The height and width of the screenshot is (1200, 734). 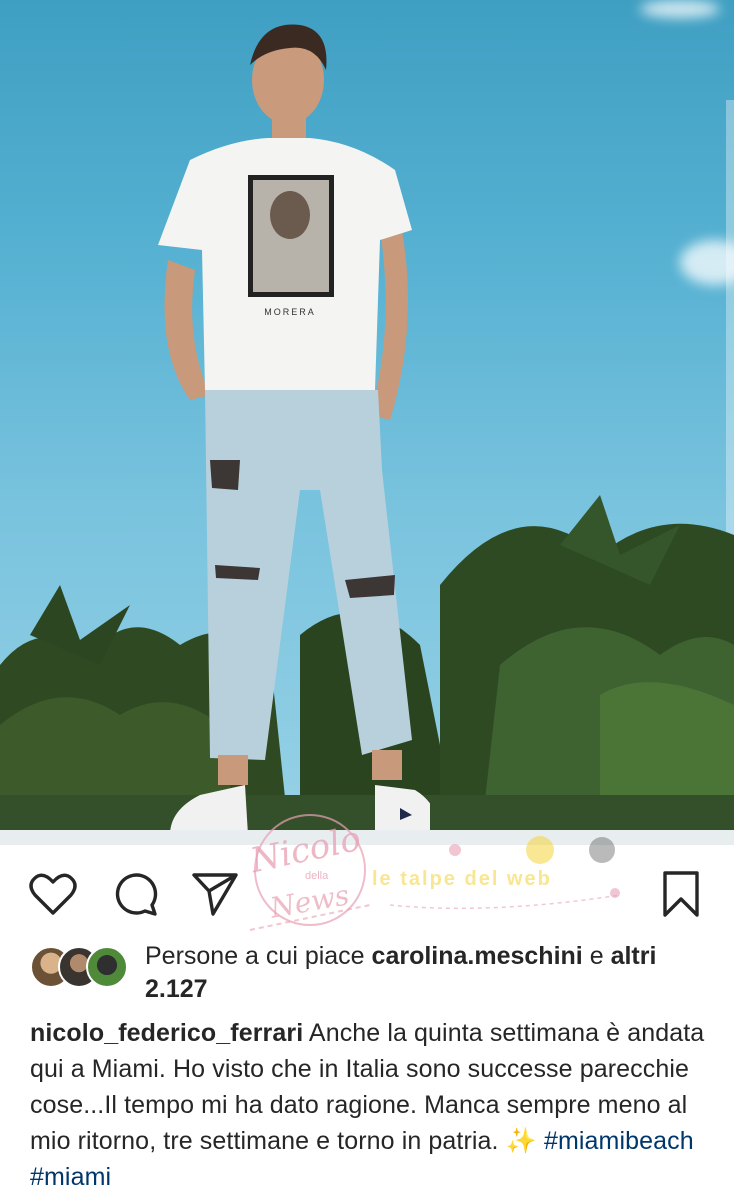 What do you see at coordinates (462, 879) in the screenshot?
I see `watermark-right-text: le talpe del web` at bounding box center [462, 879].